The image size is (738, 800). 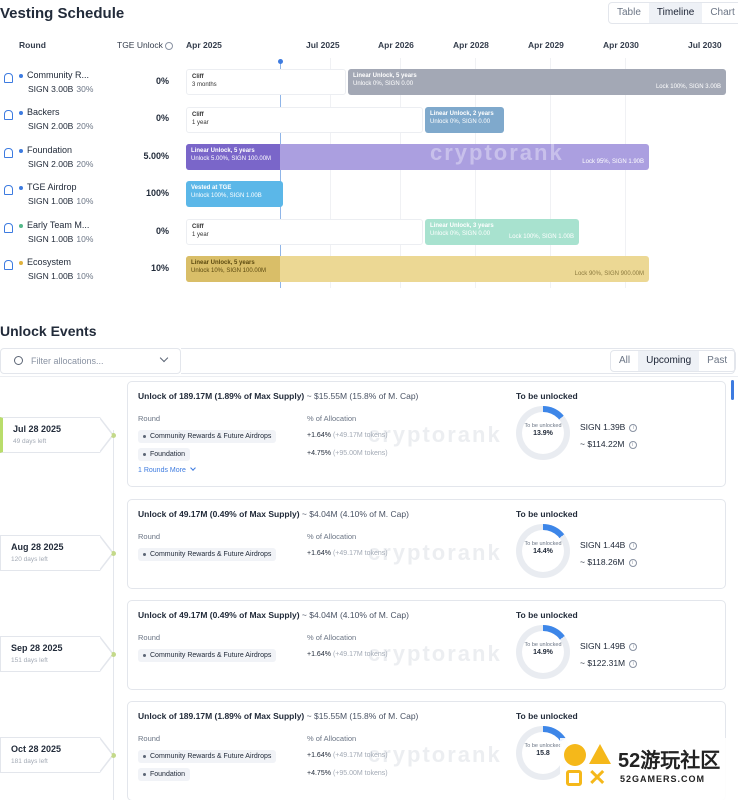 I want to click on row4-vested-bar: Vested at TGE Unlock 100%, SIGN 1.00B, so click(x=234, y=194).